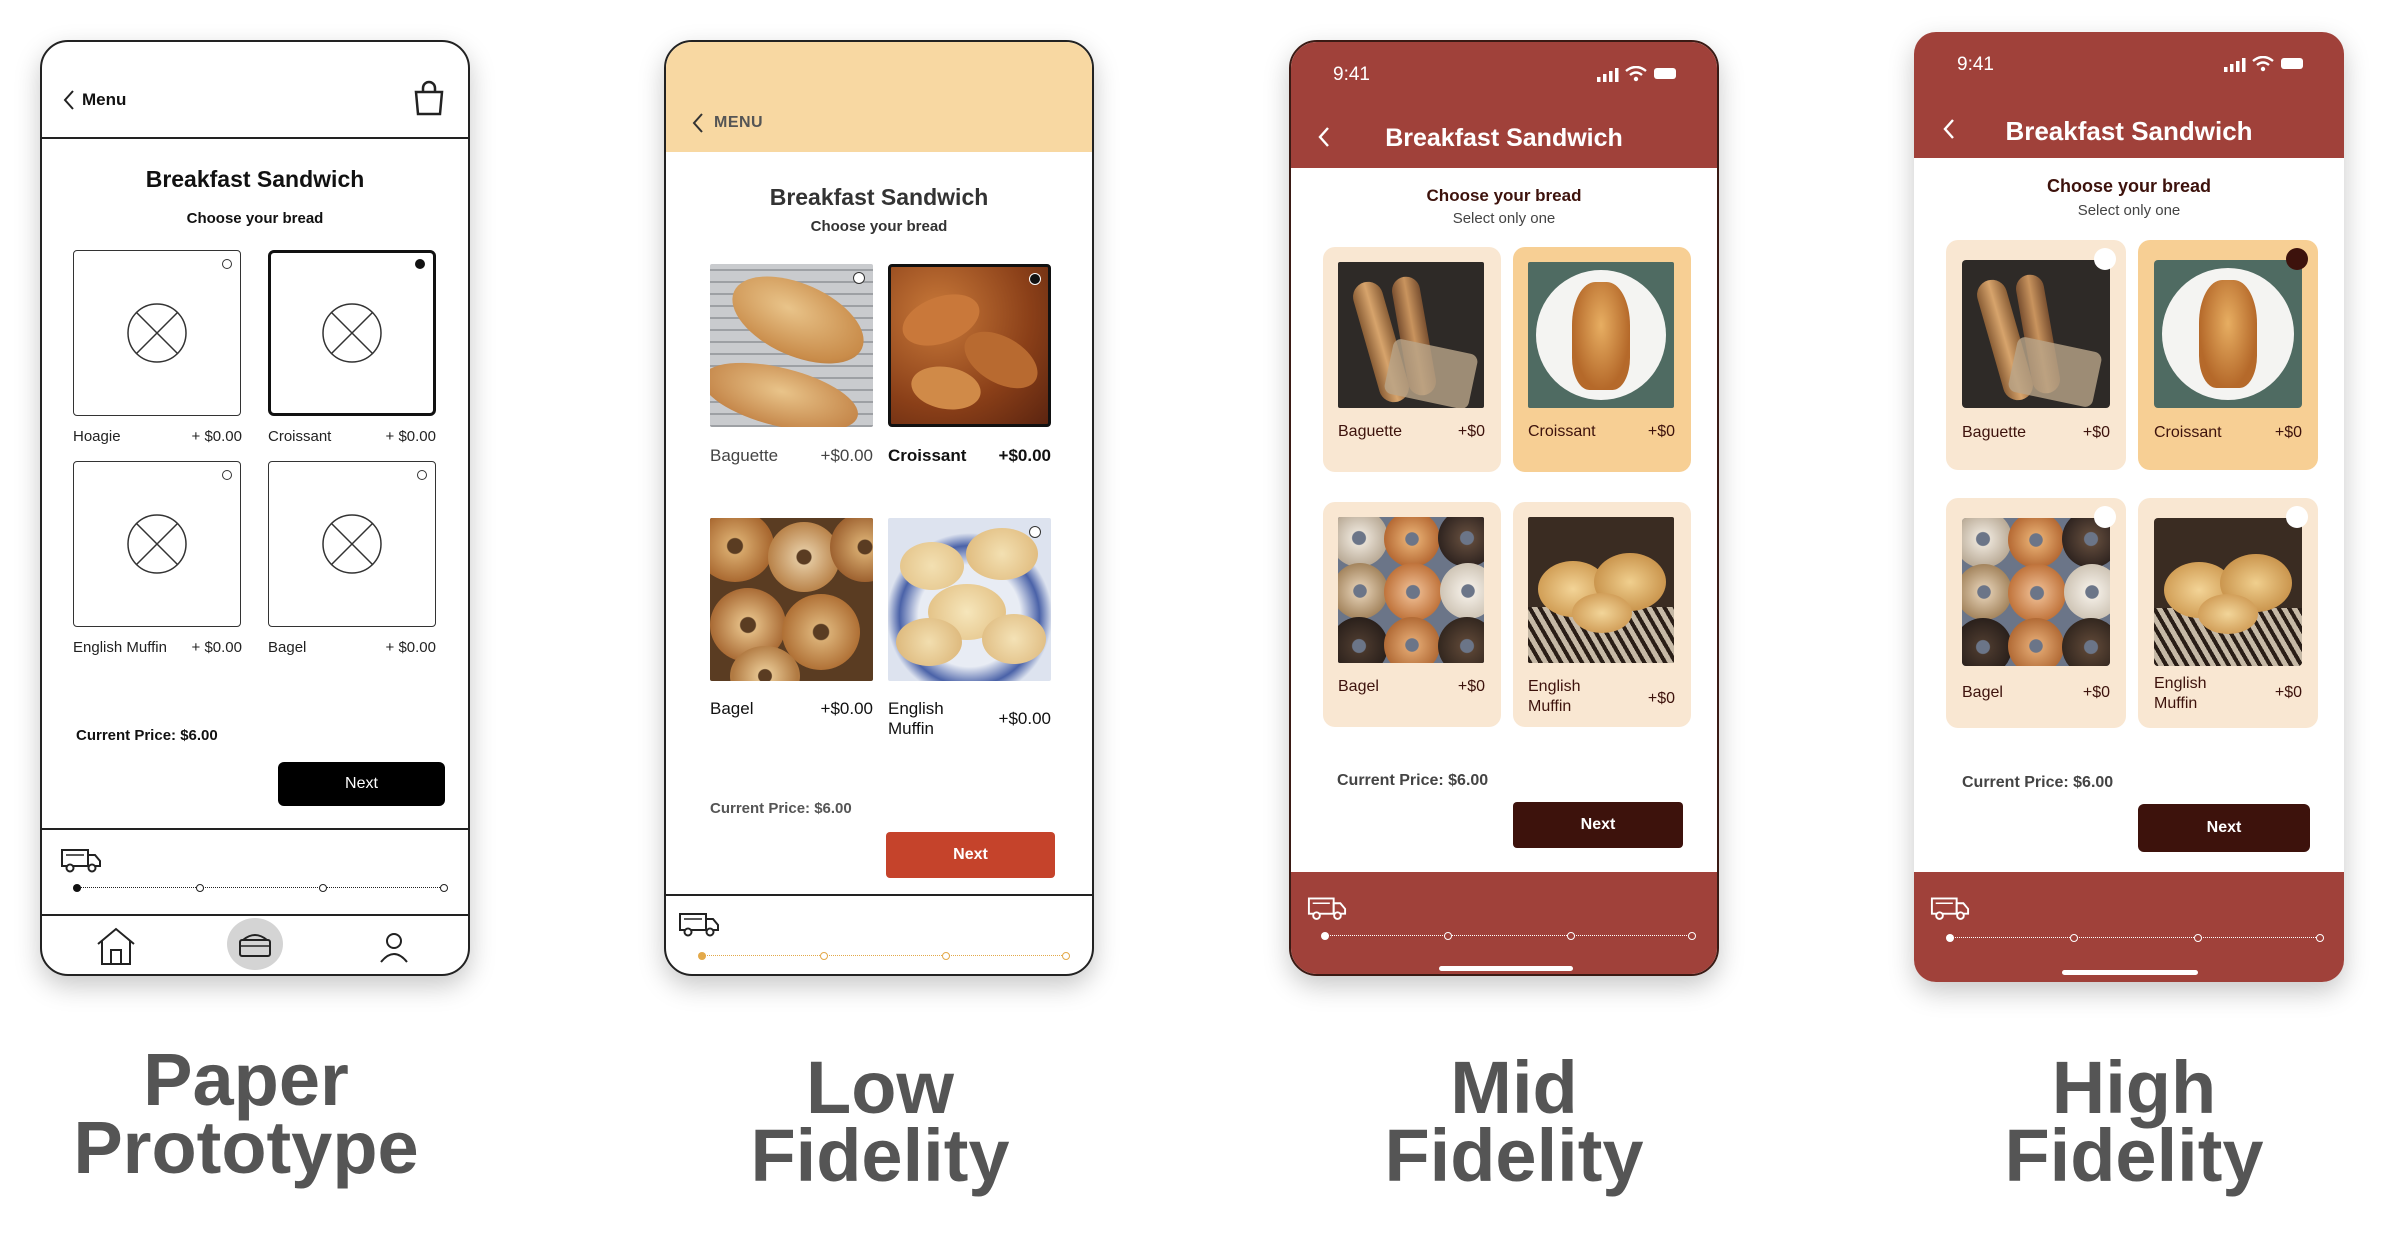 Image resolution: width=2388 pixels, height=1236 pixels. Describe the element at coordinates (352, 544) in the screenshot. I see `option-card-bagel` at that location.